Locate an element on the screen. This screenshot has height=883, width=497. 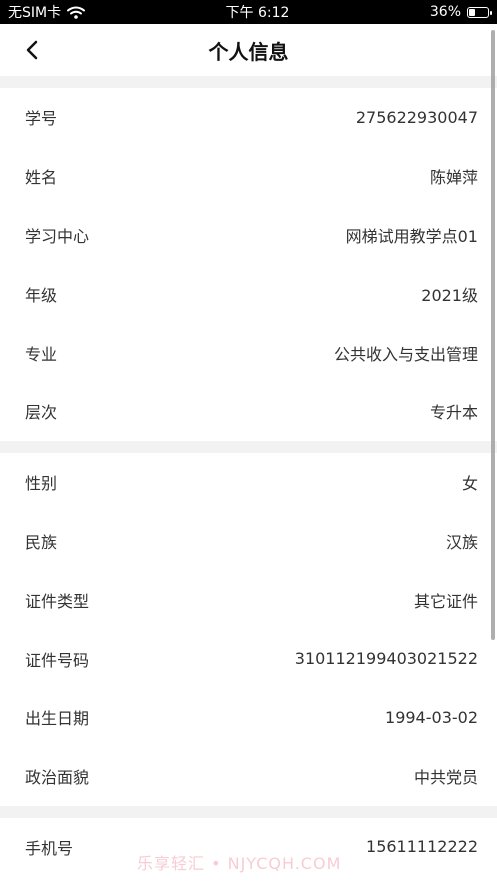
info-label: 政治面貌 is located at coordinates (57, 778).